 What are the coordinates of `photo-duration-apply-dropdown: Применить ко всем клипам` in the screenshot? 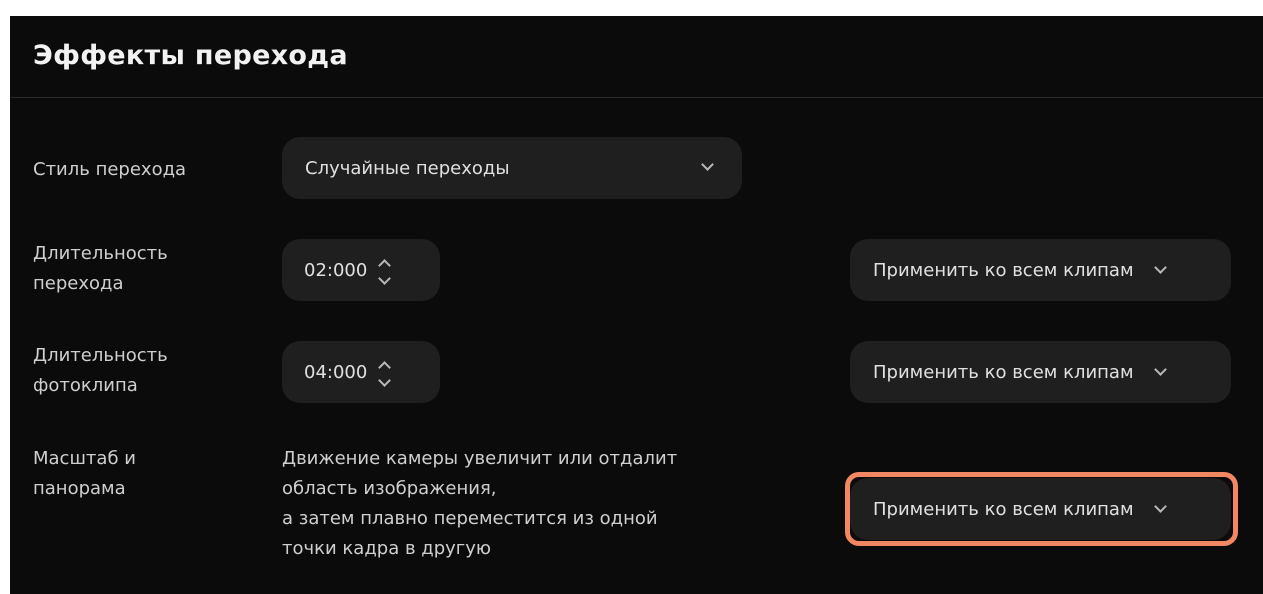 It's located at (1040, 372).